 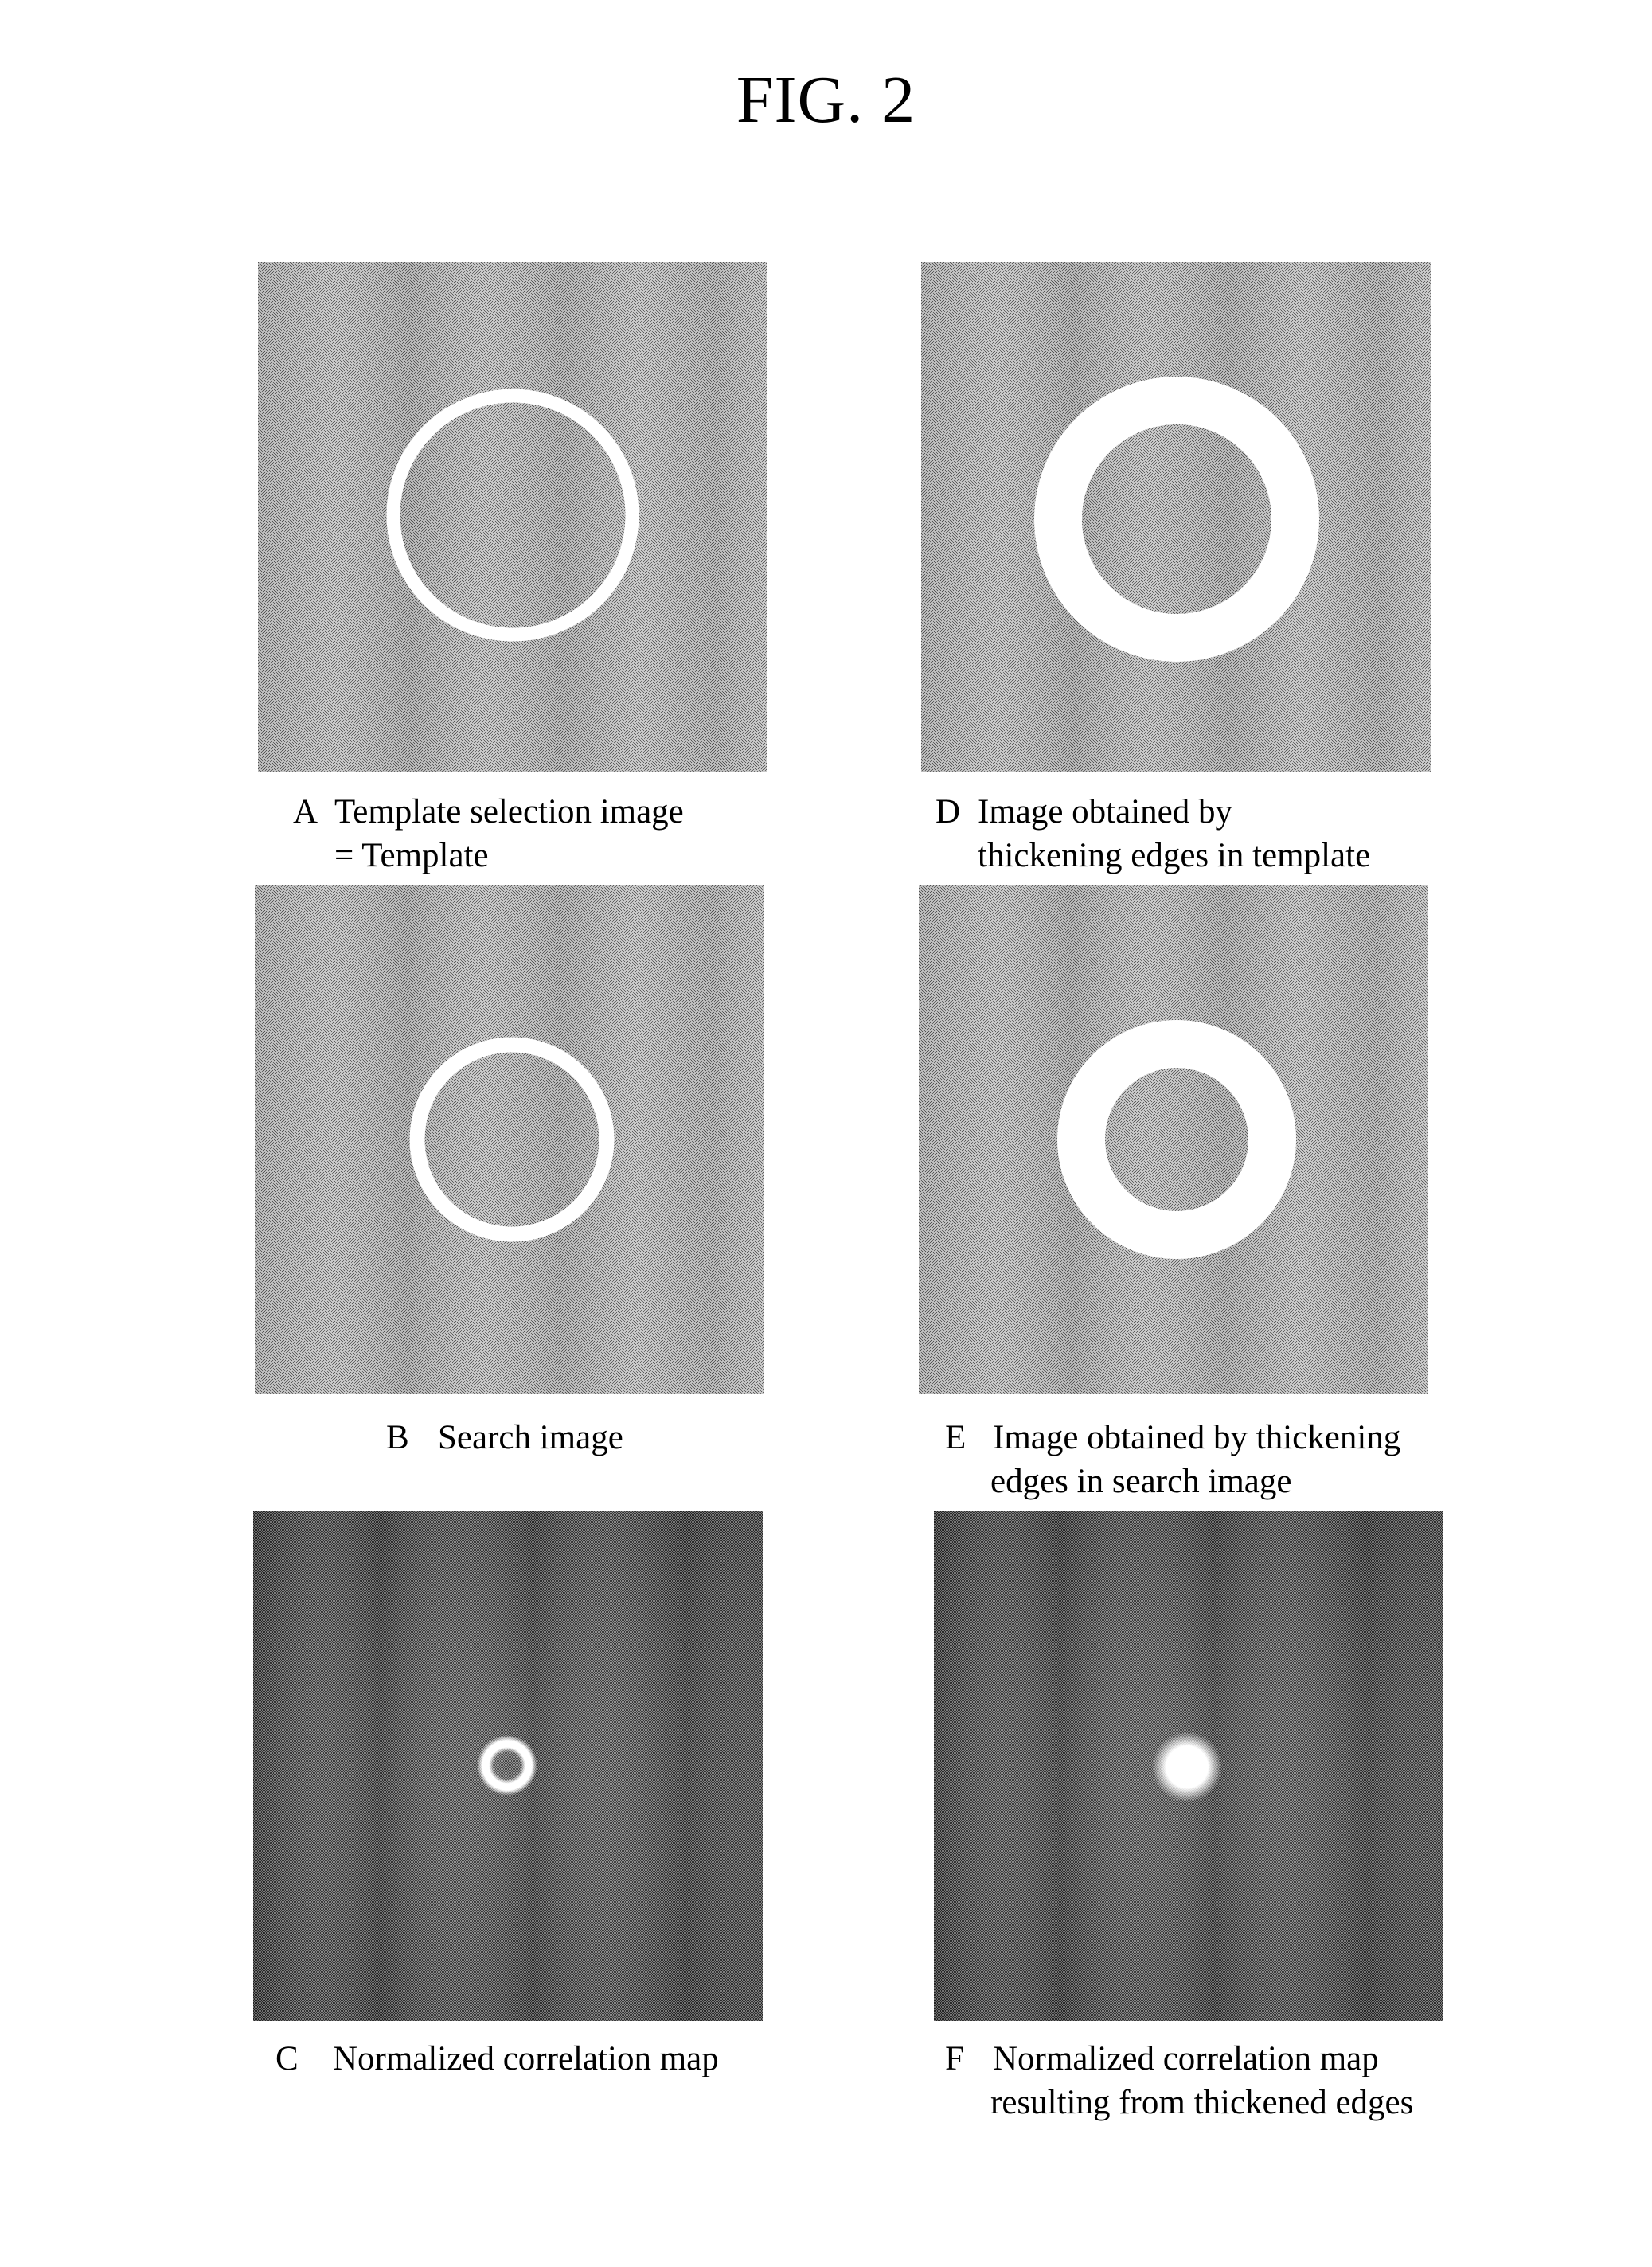 I want to click on caption-d-line-1: Image obtained by, so click(x=1105, y=812).